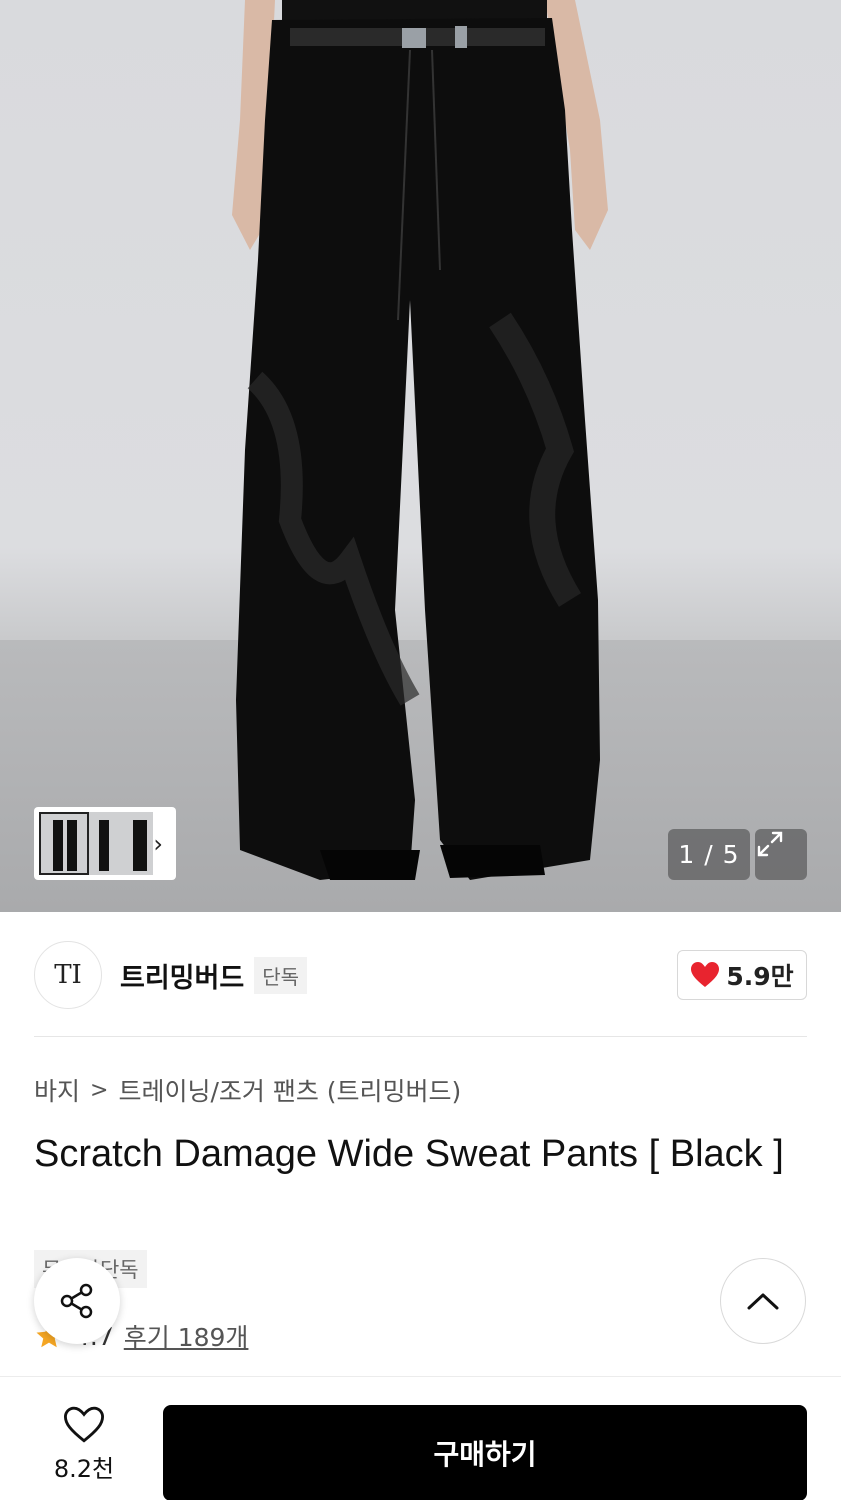 Image resolution: width=841 pixels, height=1500 pixels. I want to click on breadcrumb: 바지 > 트레이닝/조거 팬츠 (트리밍버드), so click(247, 1090).